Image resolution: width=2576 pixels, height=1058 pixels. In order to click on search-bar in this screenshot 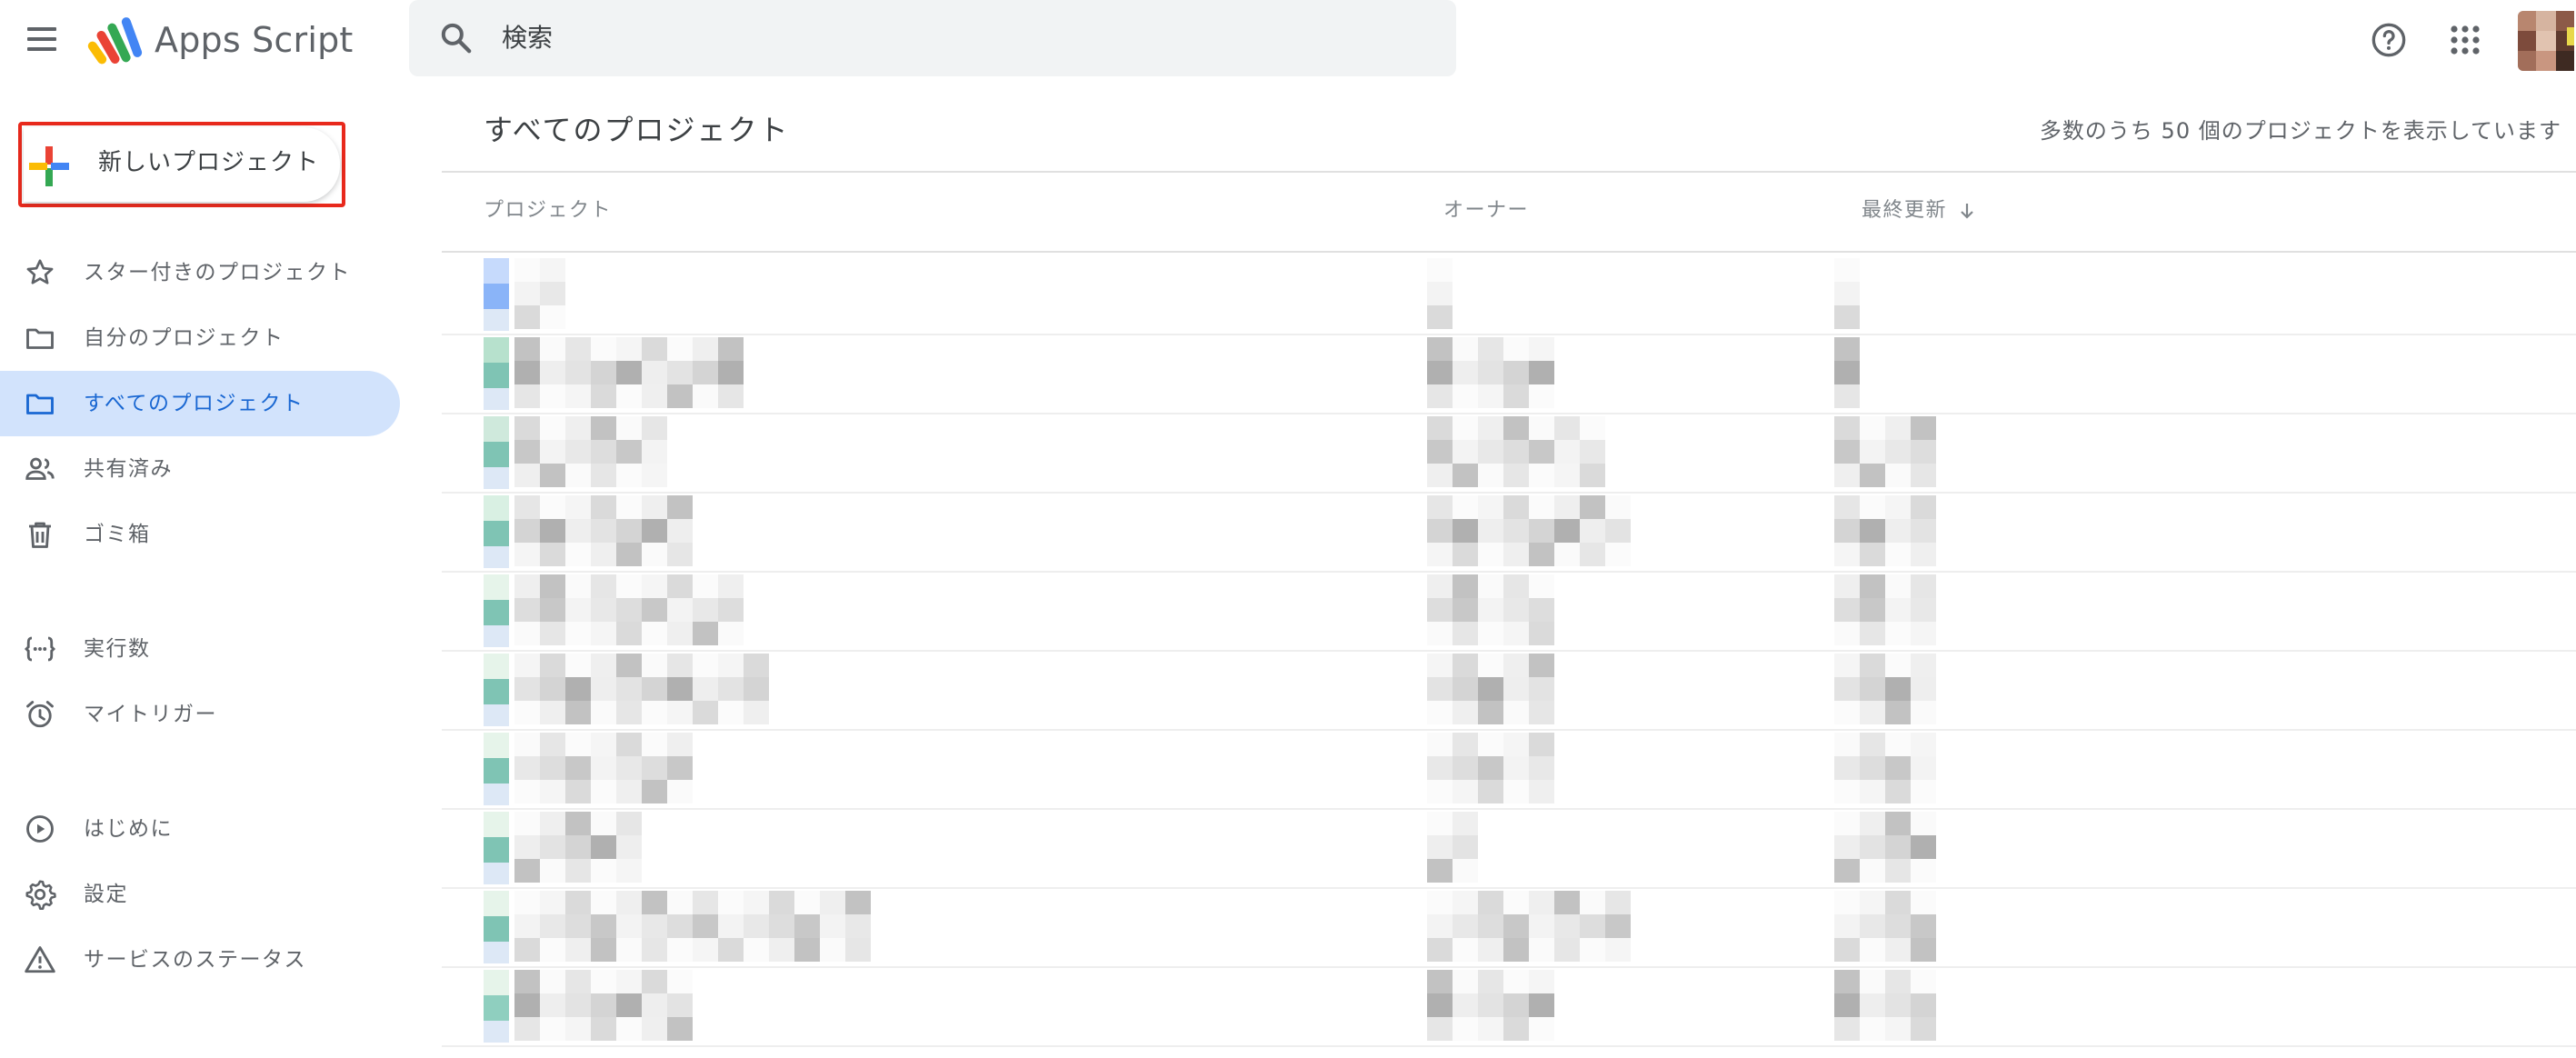, I will do `click(932, 38)`.